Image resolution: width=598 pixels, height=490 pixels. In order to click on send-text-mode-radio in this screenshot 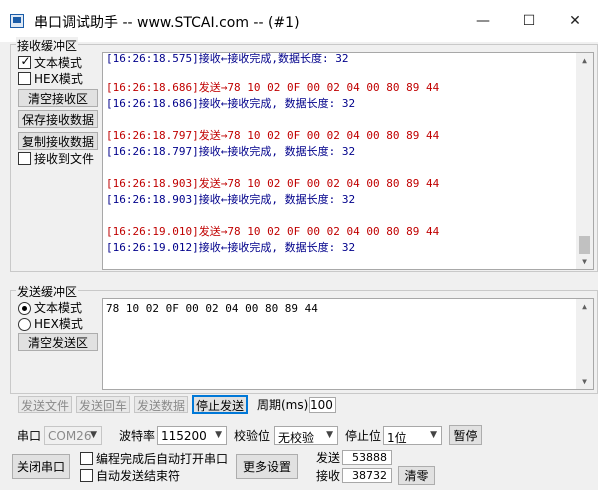, I will do `click(24, 308)`.